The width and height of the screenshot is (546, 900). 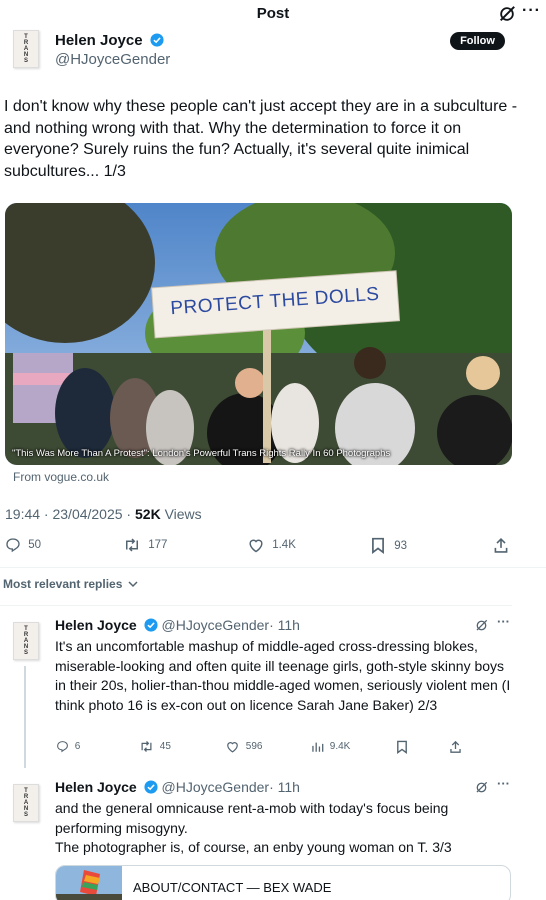 What do you see at coordinates (243, 746) in the screenshot?
I see `like-action: 596` at bounding box center [243, 746].